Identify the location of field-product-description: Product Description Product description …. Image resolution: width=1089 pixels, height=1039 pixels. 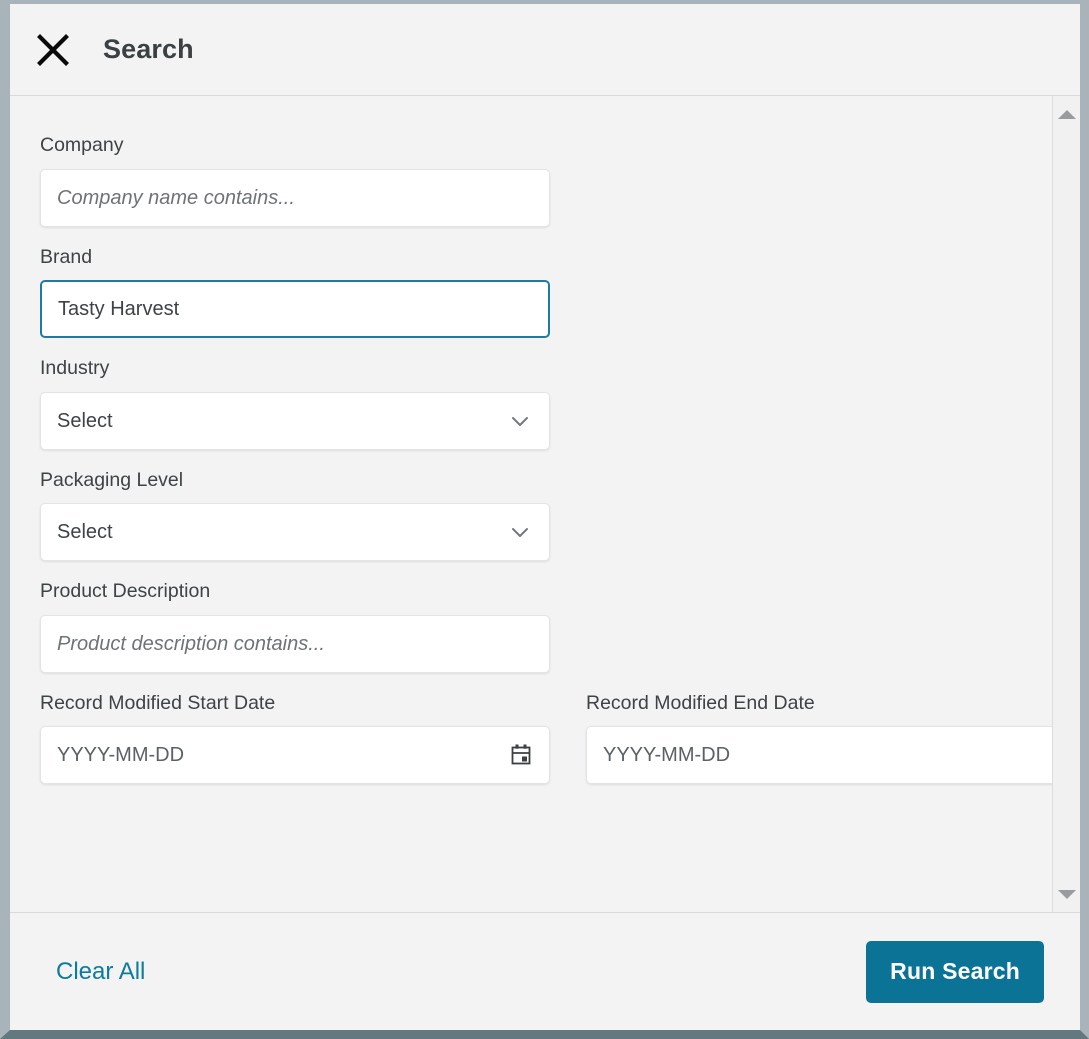
(531, 626).